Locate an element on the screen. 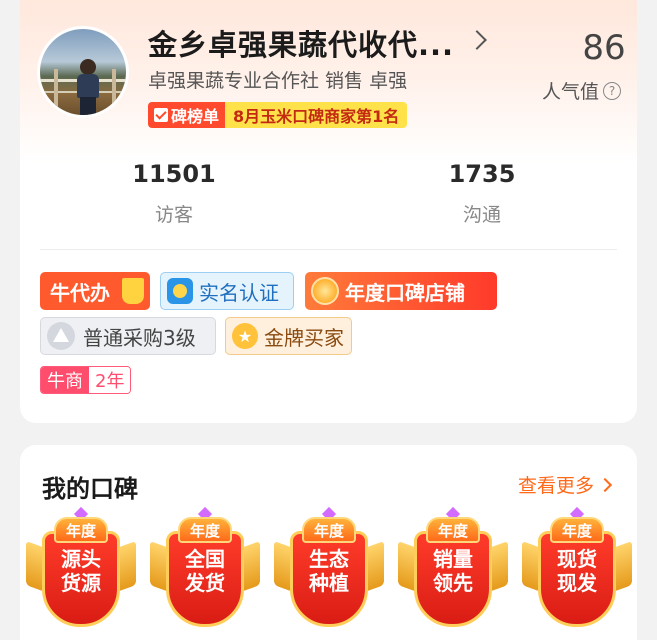 The height and width of the screenshot is (640, 657). popularity-value: 86 is located at coordinates (604, 48).